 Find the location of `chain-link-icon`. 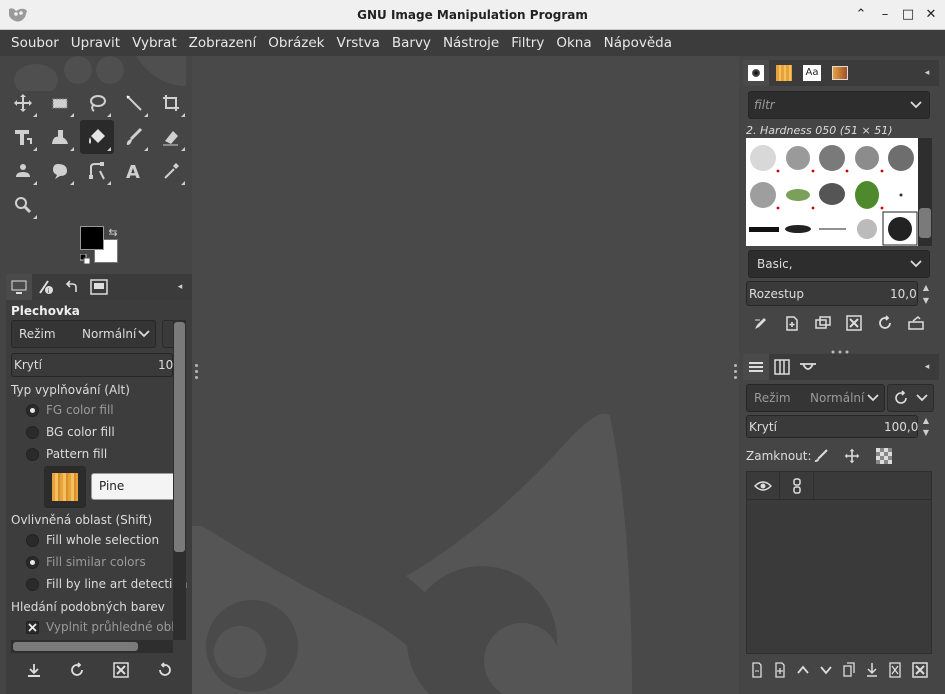

chain-link-icon is located at coordinates (797, 486).